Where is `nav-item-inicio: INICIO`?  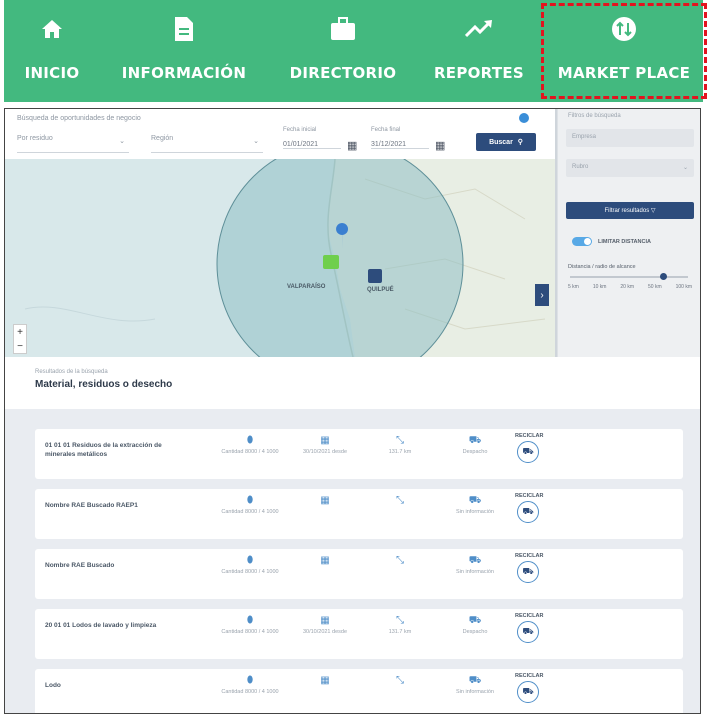
nav-item-inicio: INICIO is located at coordinates (52, 53).